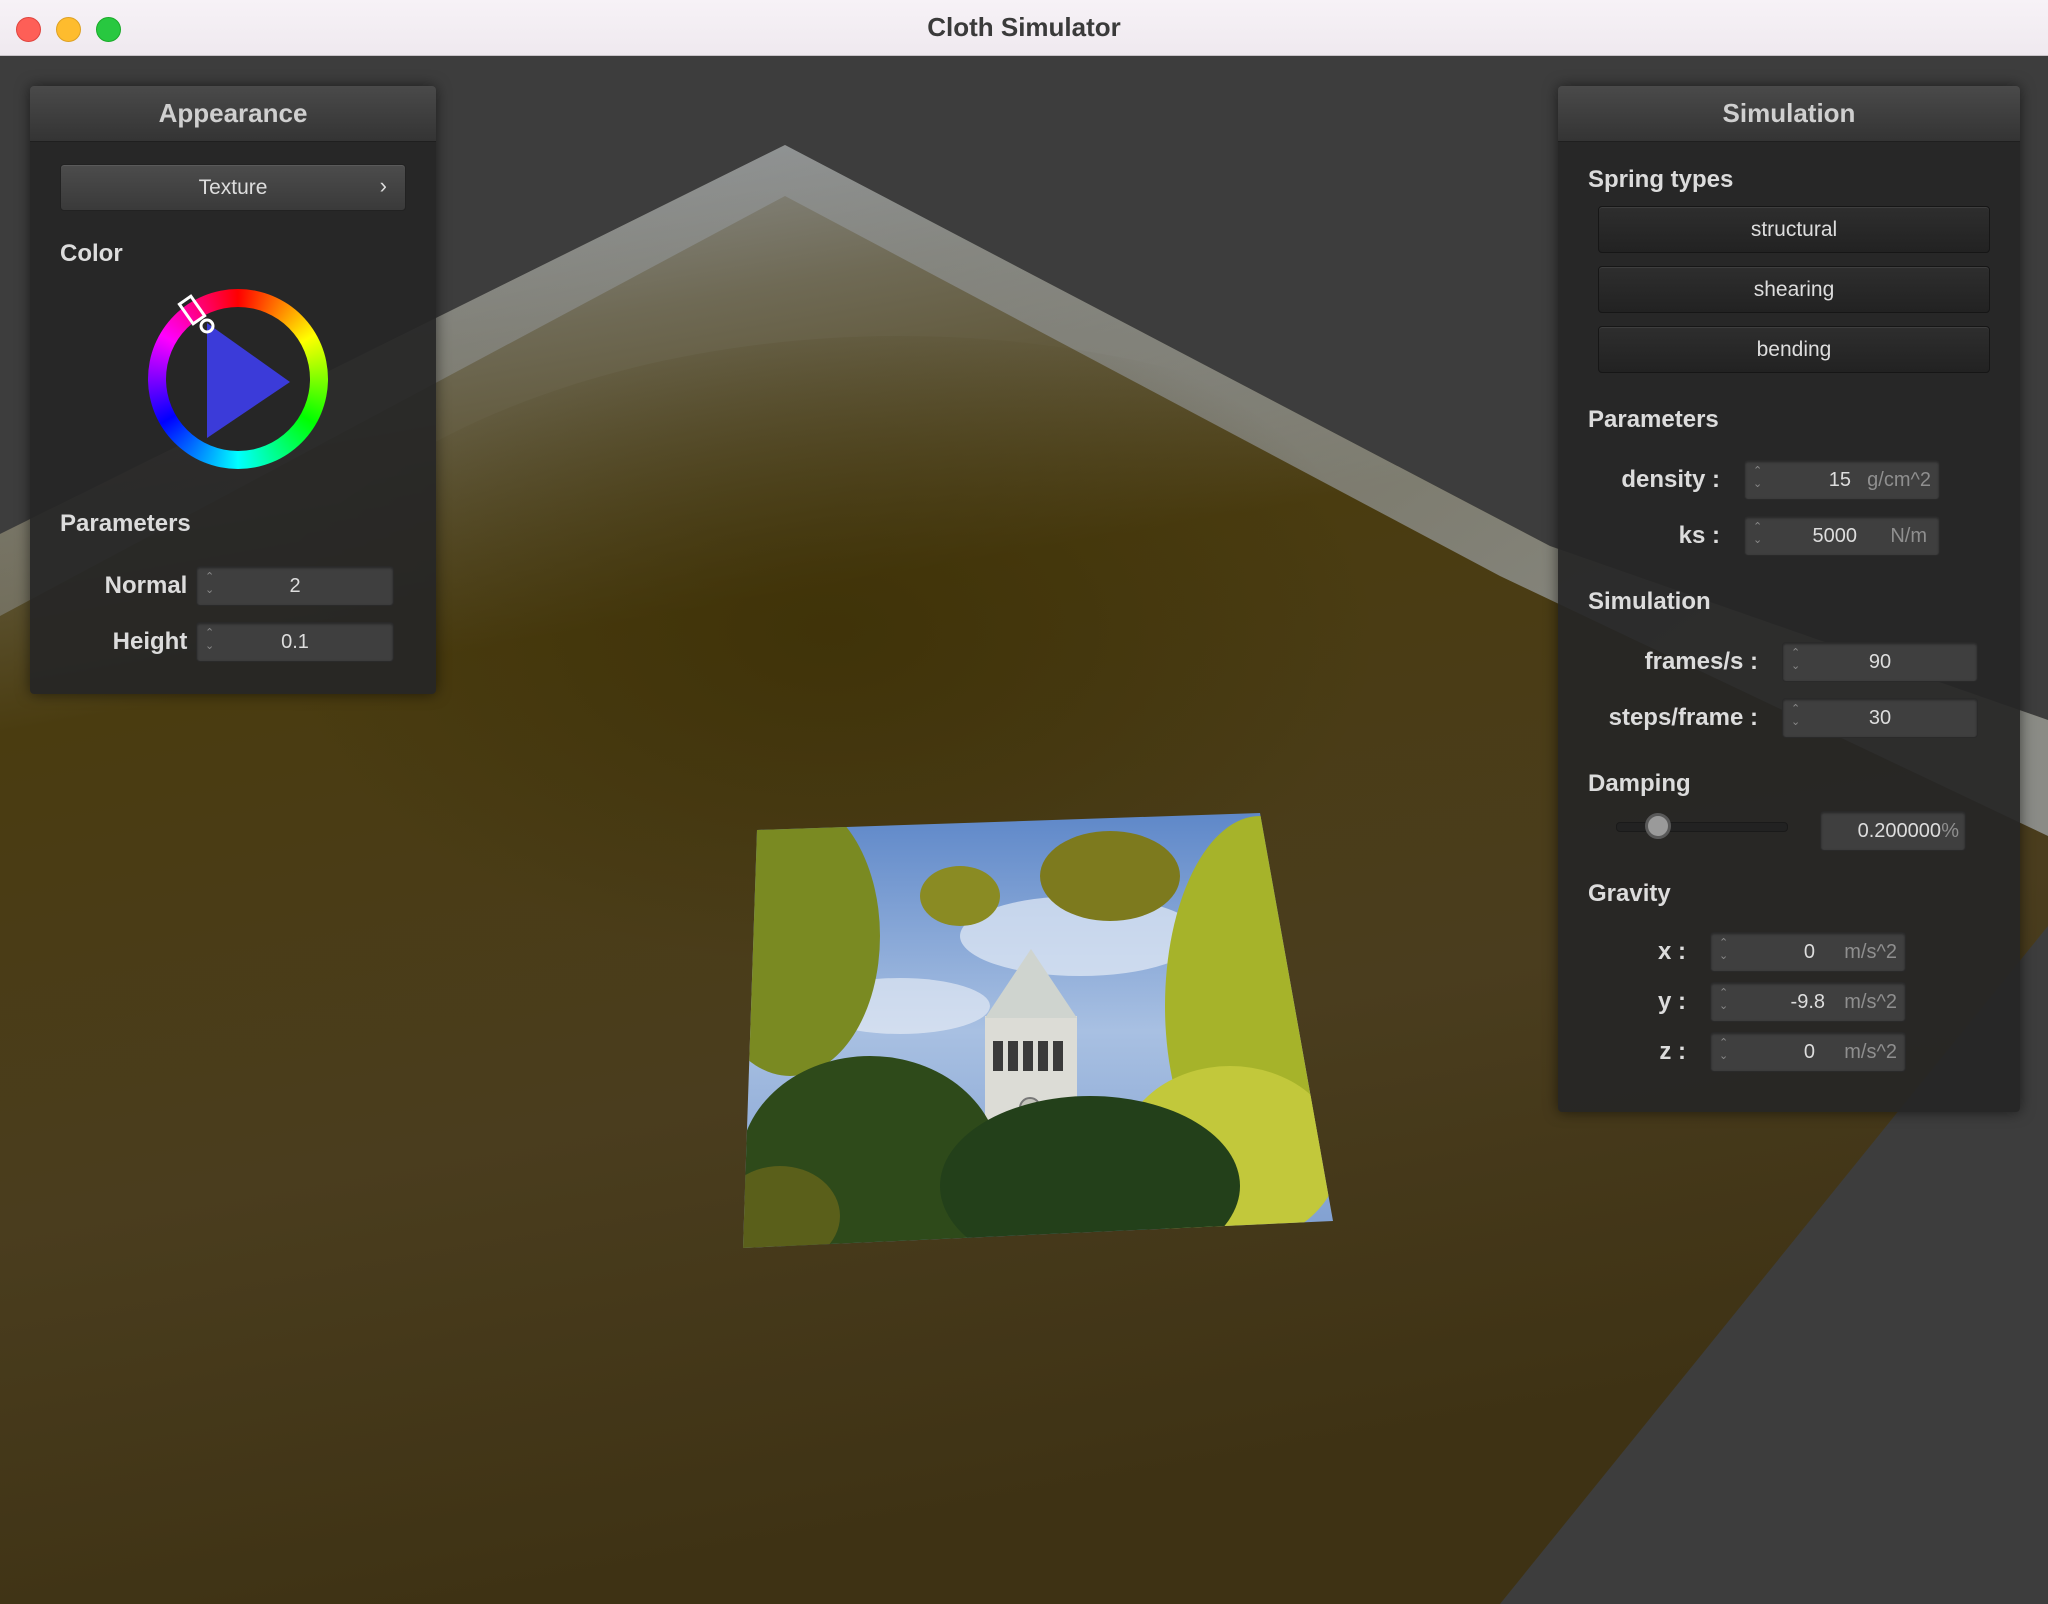 The width and height of the screenshot is (2048, 1604). I want to click on appearance-params-label: Parameters, so click(125, 523).